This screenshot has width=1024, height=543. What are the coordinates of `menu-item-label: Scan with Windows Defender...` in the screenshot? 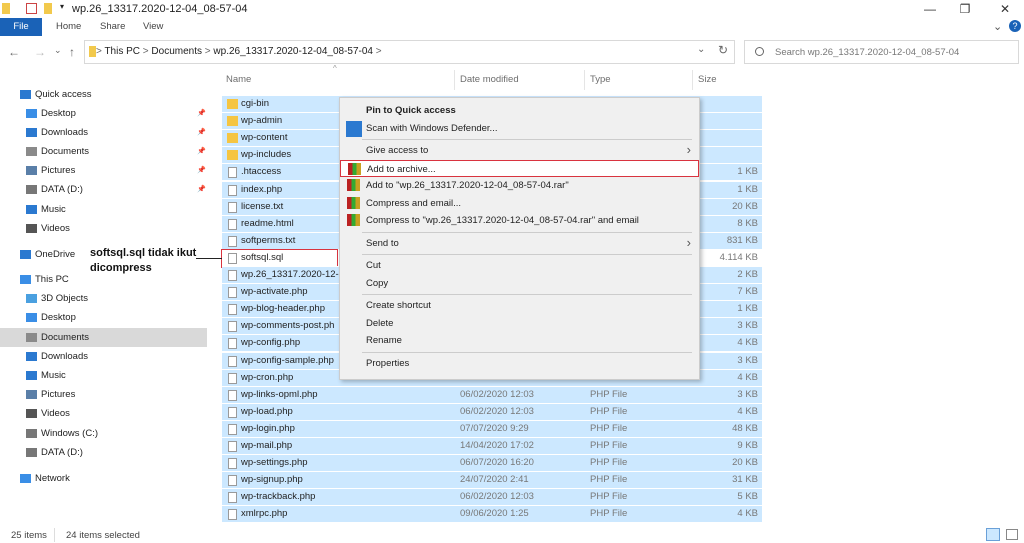 It's located at (432, 128).